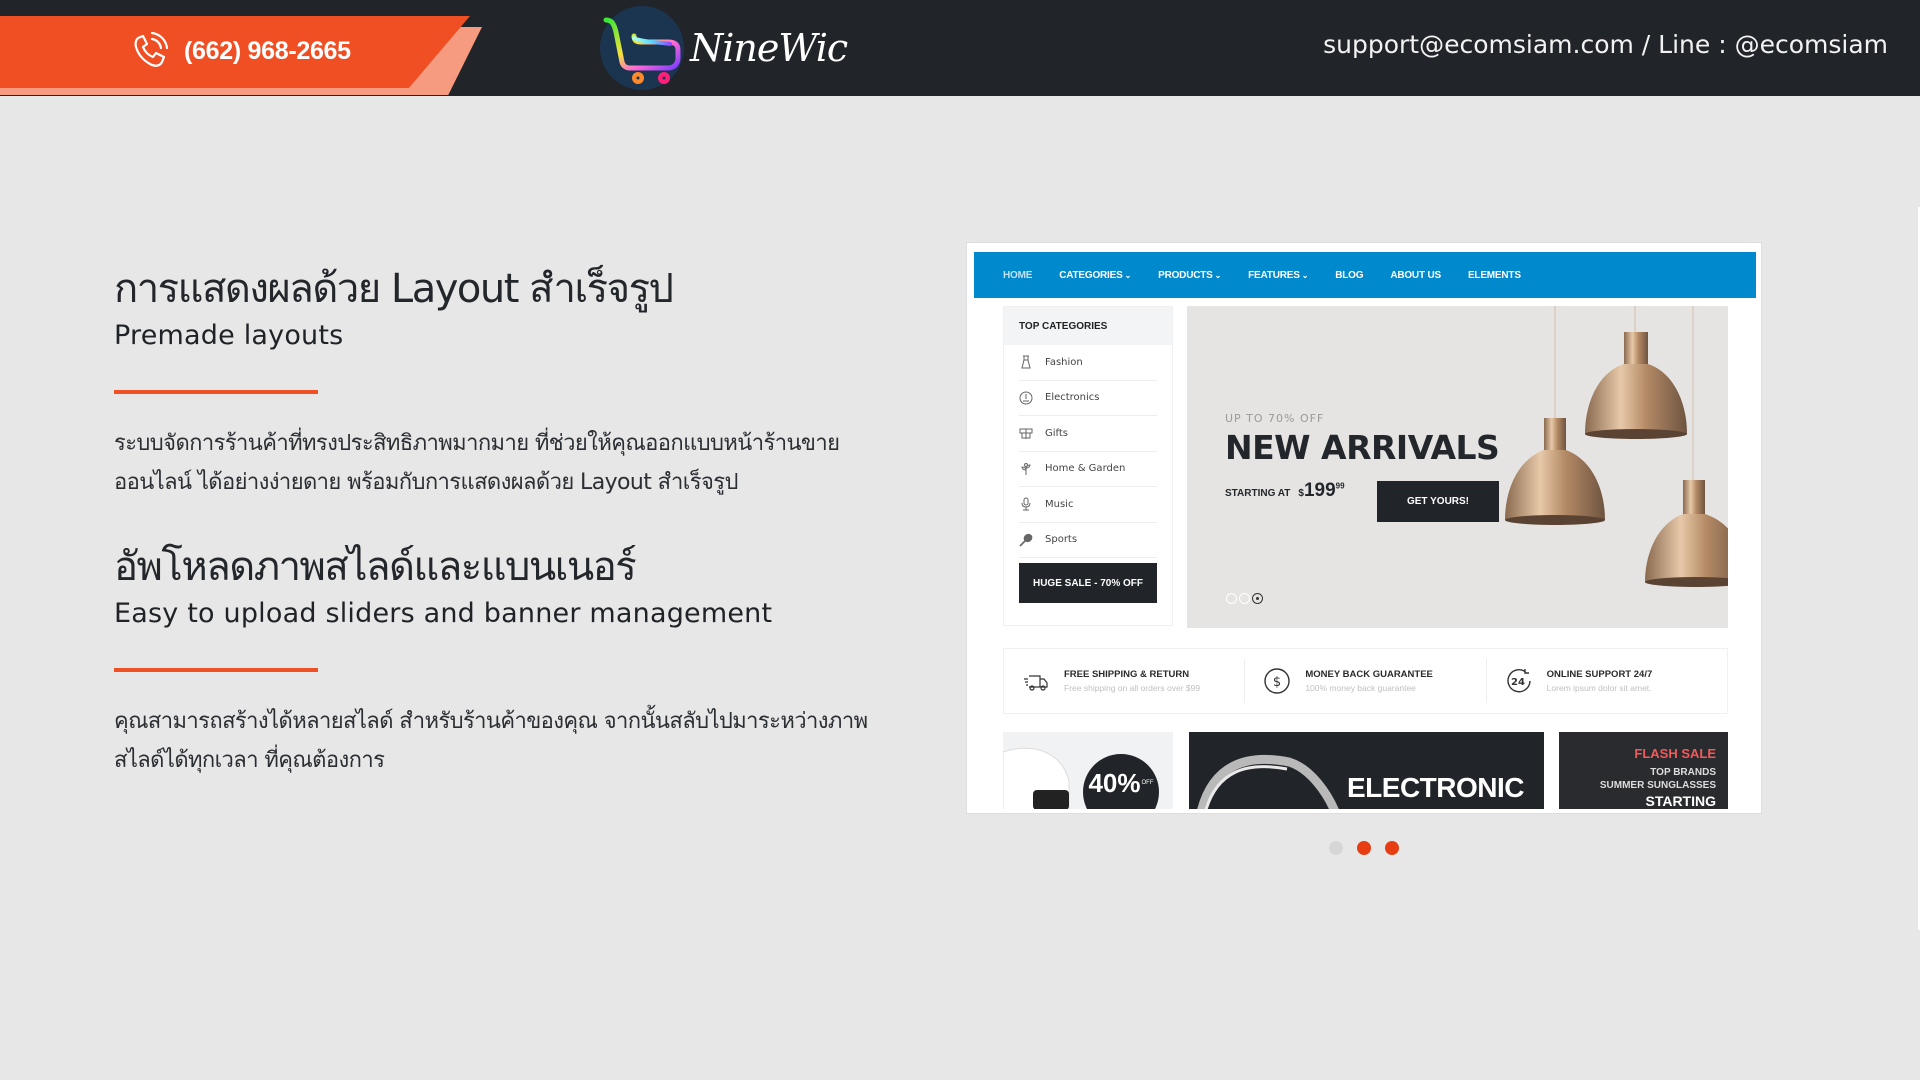 This screenshot has height=1080, width=1920. I want to click on nav-label: BLOG, so click(1349, 275).